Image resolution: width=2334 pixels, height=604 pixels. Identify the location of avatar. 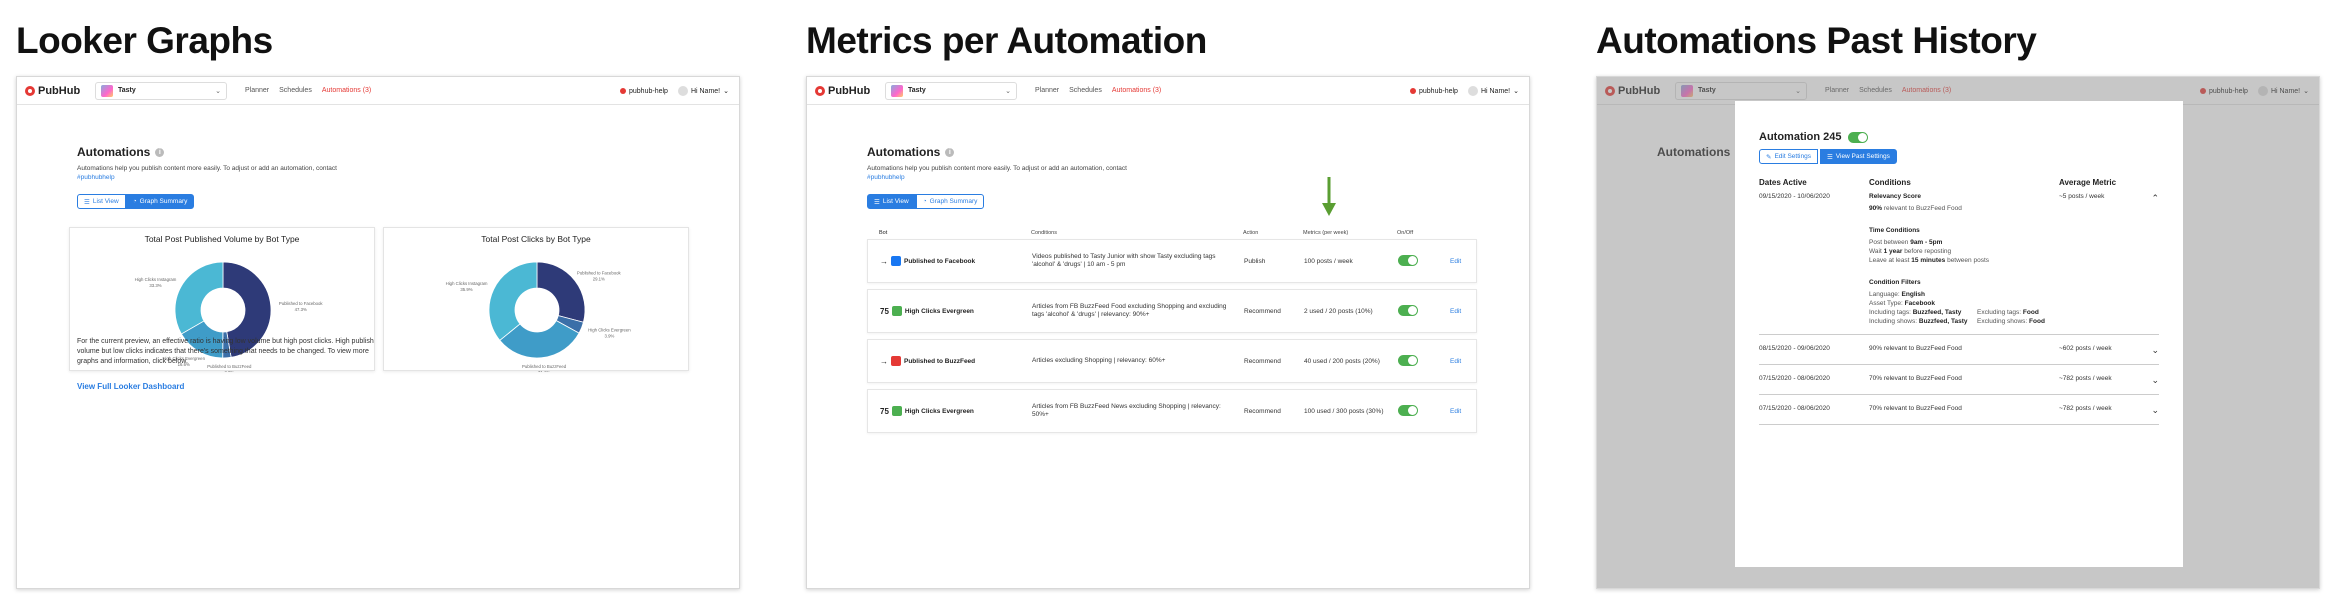
(682, 91).